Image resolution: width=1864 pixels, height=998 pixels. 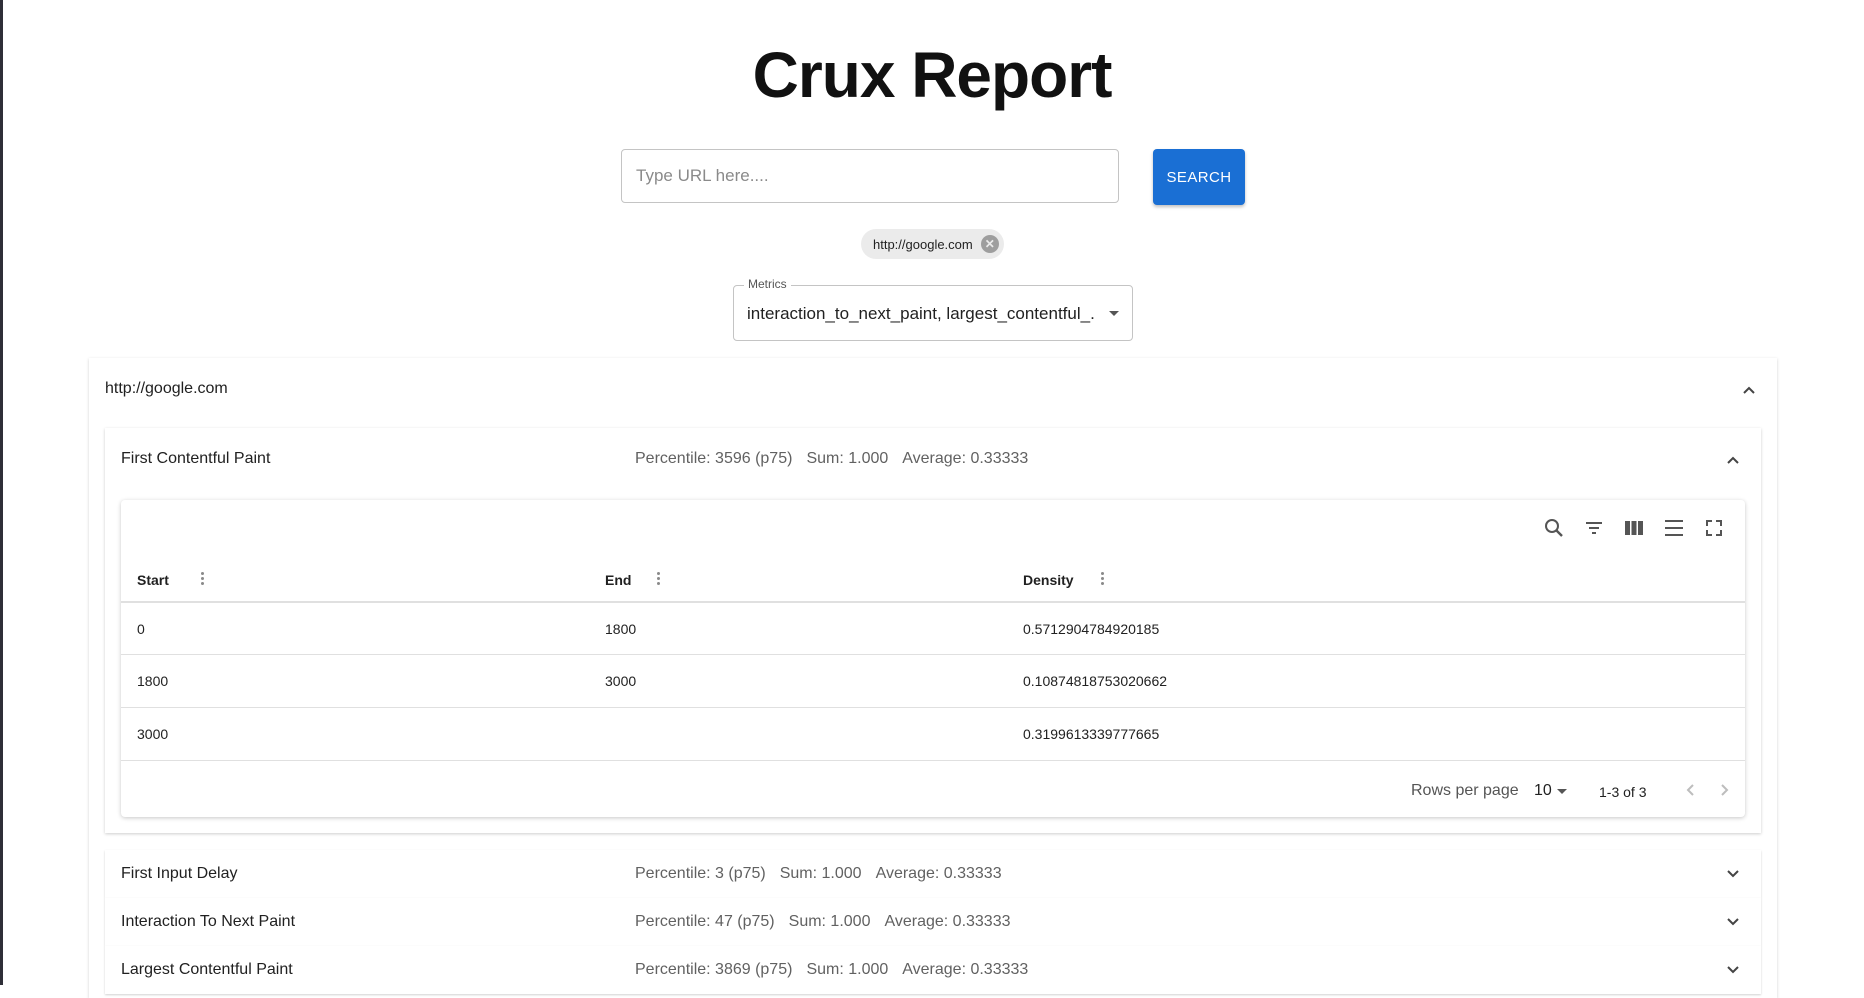 I want to click on url-search-field, so click(x=870, y=176).